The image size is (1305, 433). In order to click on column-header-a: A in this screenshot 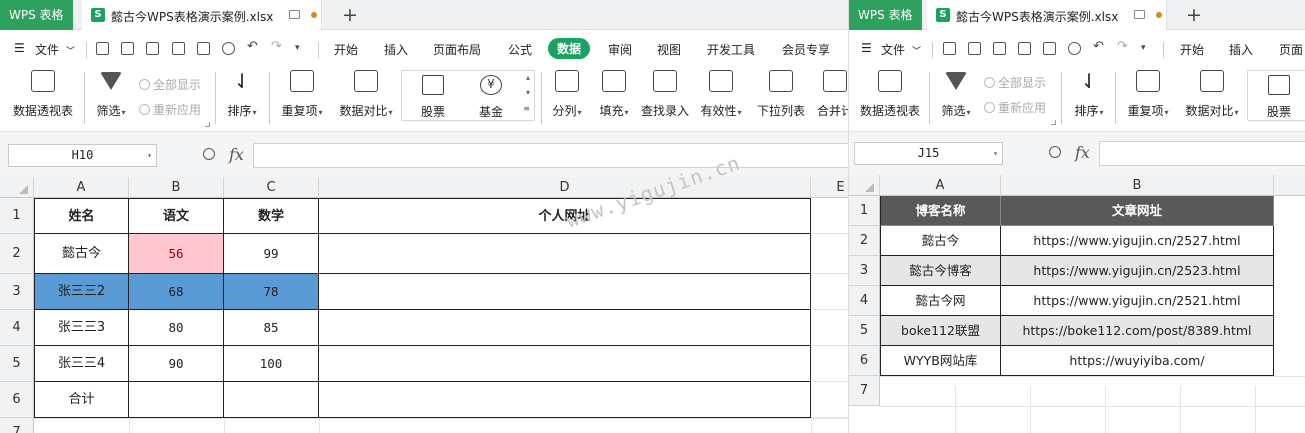, I will do `click(940, 185)`.